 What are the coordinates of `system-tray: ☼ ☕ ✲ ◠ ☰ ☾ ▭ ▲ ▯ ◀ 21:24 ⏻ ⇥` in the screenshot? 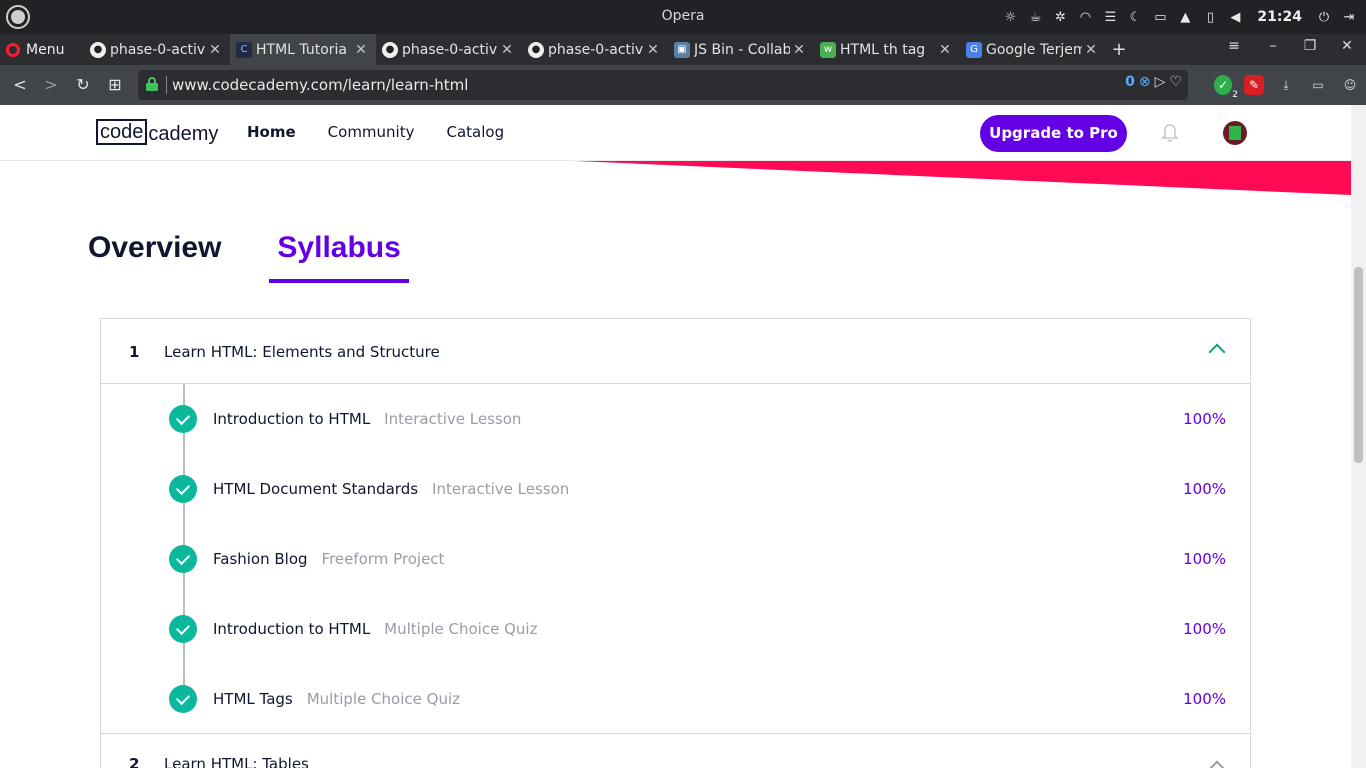 It's located at (1179, 17).